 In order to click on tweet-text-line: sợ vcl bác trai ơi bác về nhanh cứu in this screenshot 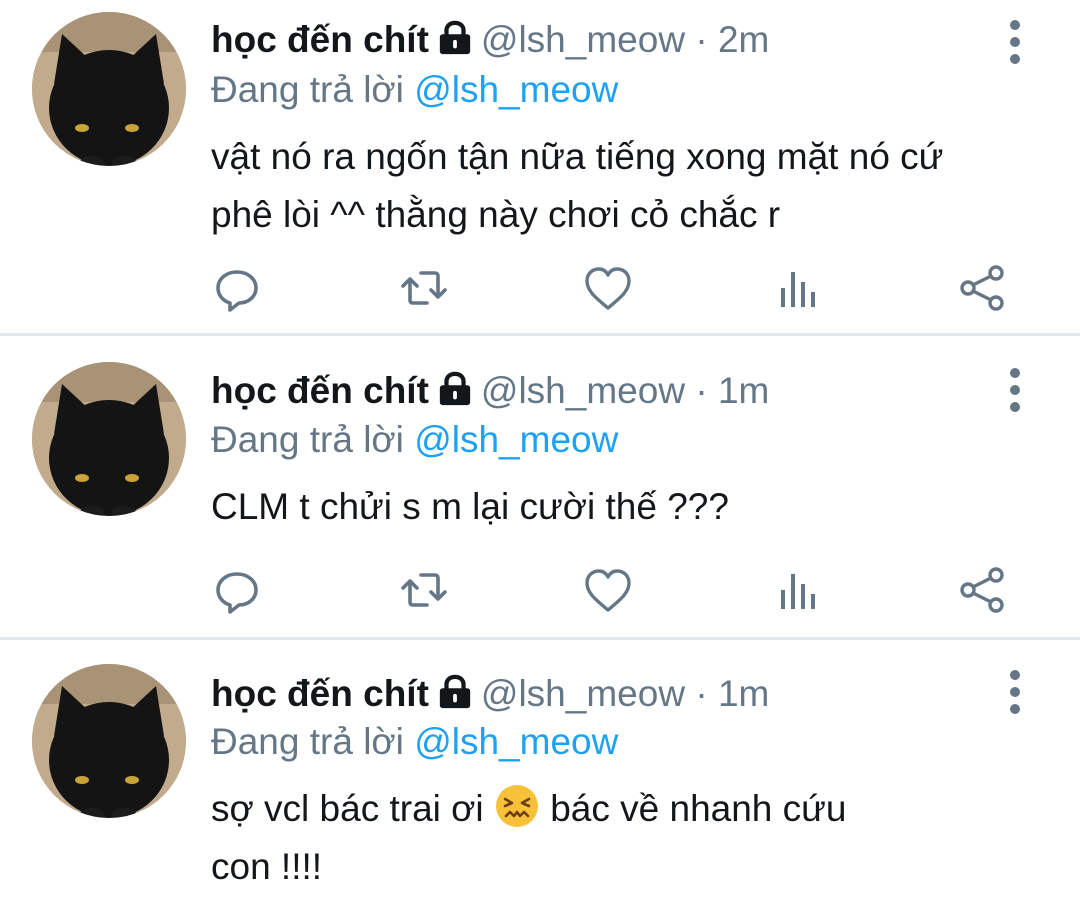, I will do `click(631, 809)`.